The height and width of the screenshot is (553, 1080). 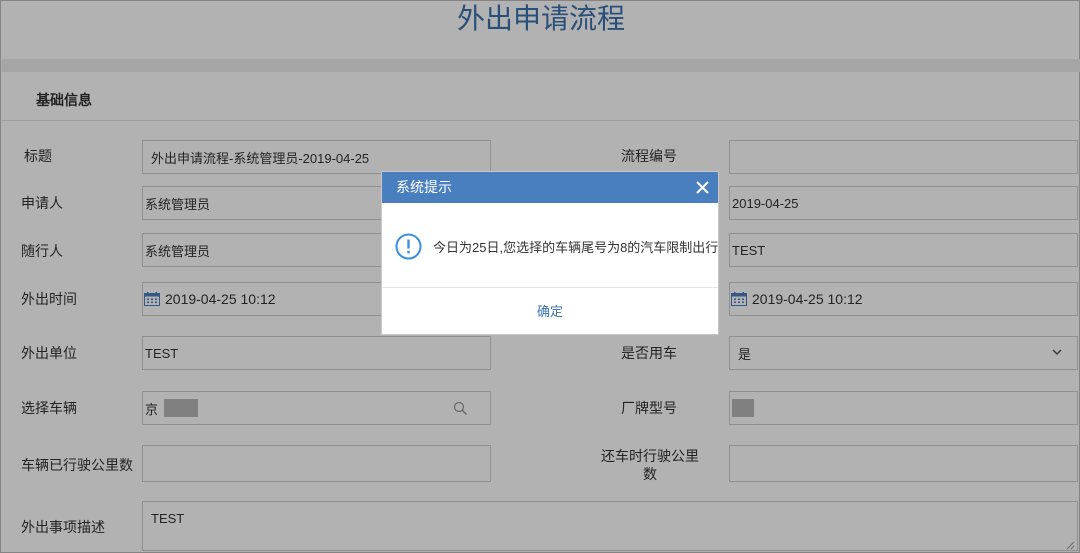 I want to click on dialog-message: 今日为25日,您选择的车辆尾号为8的汽车限制出行, so click(x=576, y=247).